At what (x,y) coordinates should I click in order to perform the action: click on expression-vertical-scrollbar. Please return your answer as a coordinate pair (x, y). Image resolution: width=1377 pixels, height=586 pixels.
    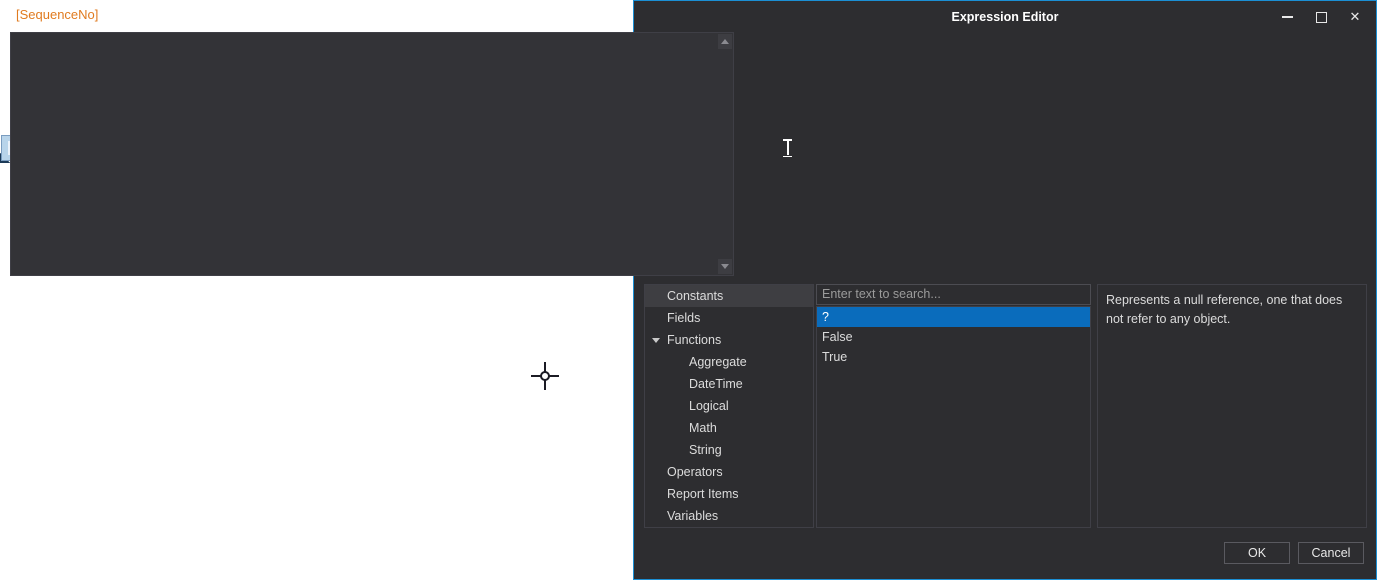
    Looking at the image, I should click on (725, 154).